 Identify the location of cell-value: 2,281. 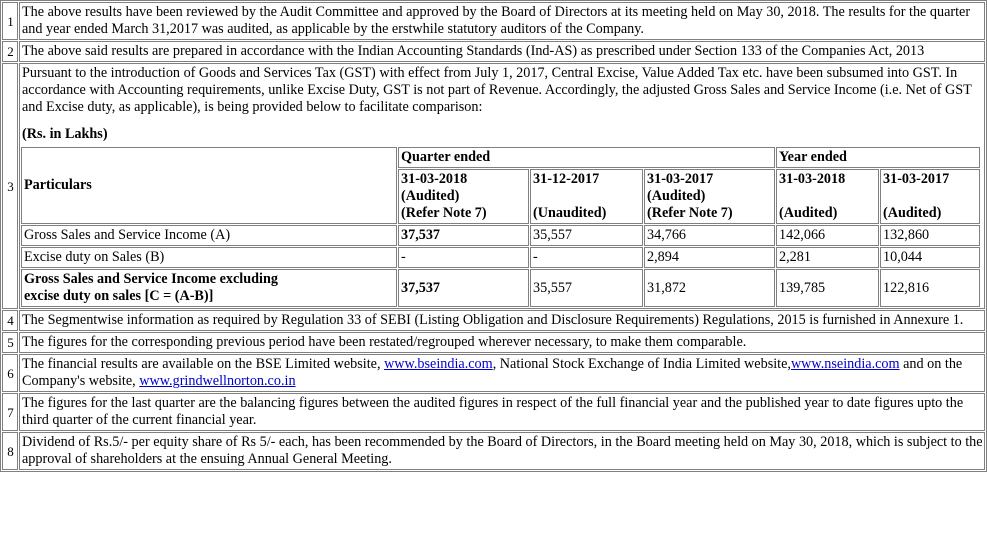
(828, 257).